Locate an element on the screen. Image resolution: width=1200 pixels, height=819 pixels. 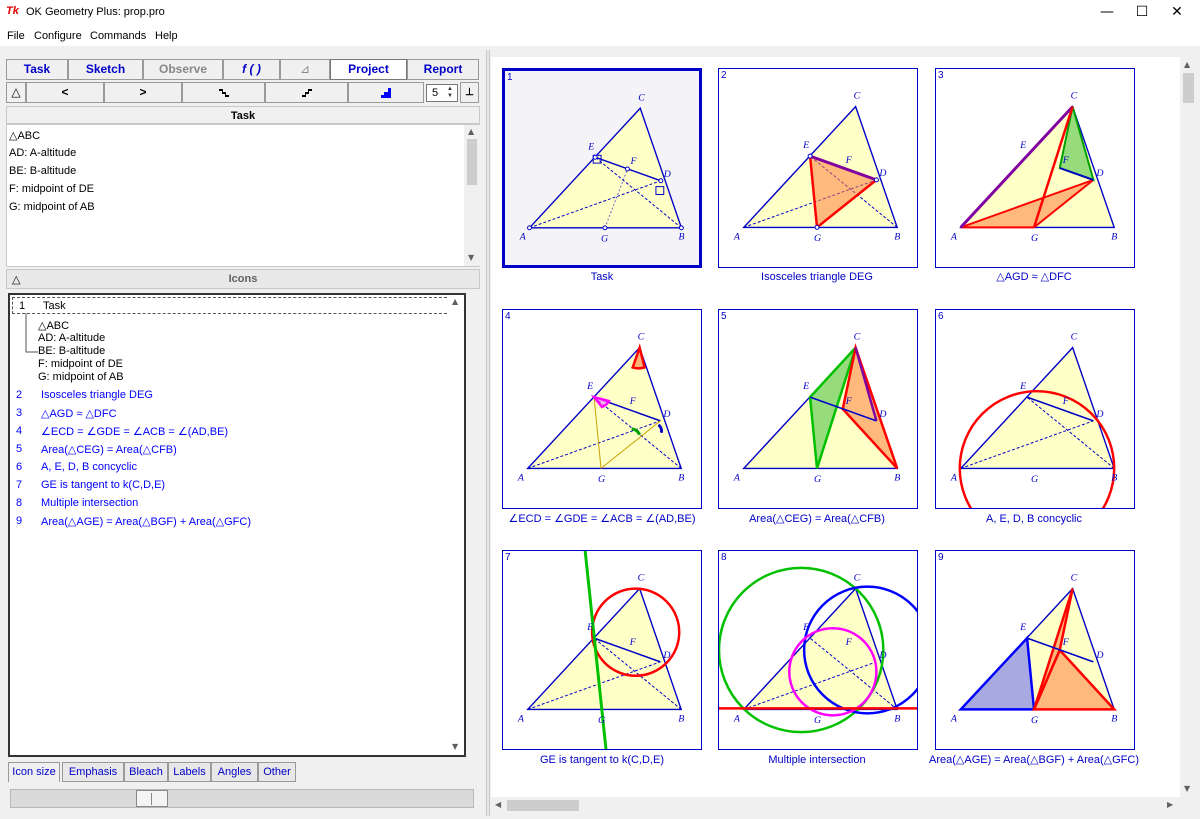
tab-function: f ( ) is located at coordinates (251, 69).